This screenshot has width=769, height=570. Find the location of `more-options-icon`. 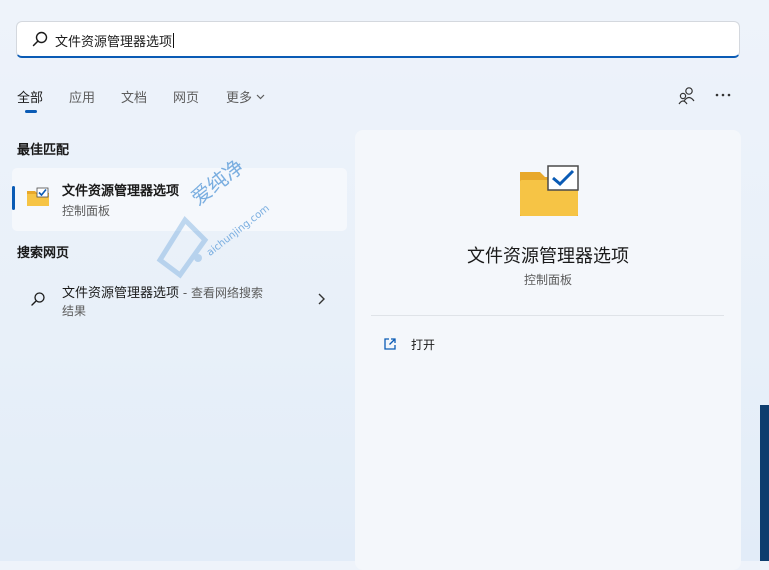

more-options-icon is located at coordinates (723, 96).